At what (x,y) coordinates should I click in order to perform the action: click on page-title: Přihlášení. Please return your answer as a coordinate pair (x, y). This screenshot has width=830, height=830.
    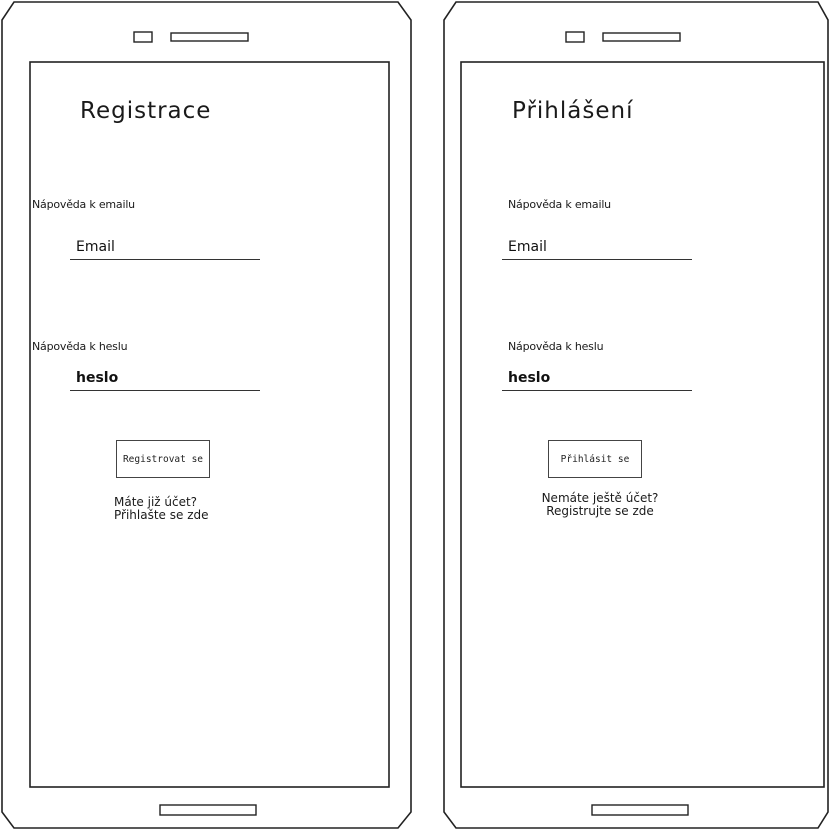
    Looking at the image, I should click on (573, 111).